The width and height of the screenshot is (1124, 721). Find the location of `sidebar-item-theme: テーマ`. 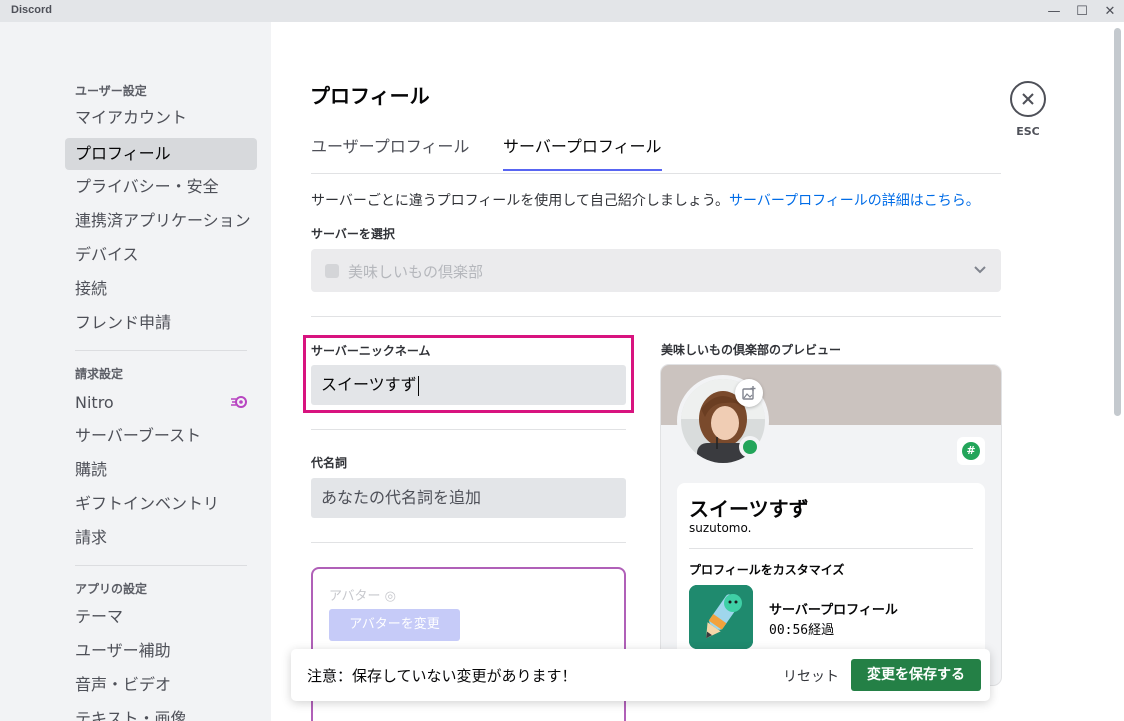

sidebar-item-theme: テーマ is located at coordinates (161, 617).